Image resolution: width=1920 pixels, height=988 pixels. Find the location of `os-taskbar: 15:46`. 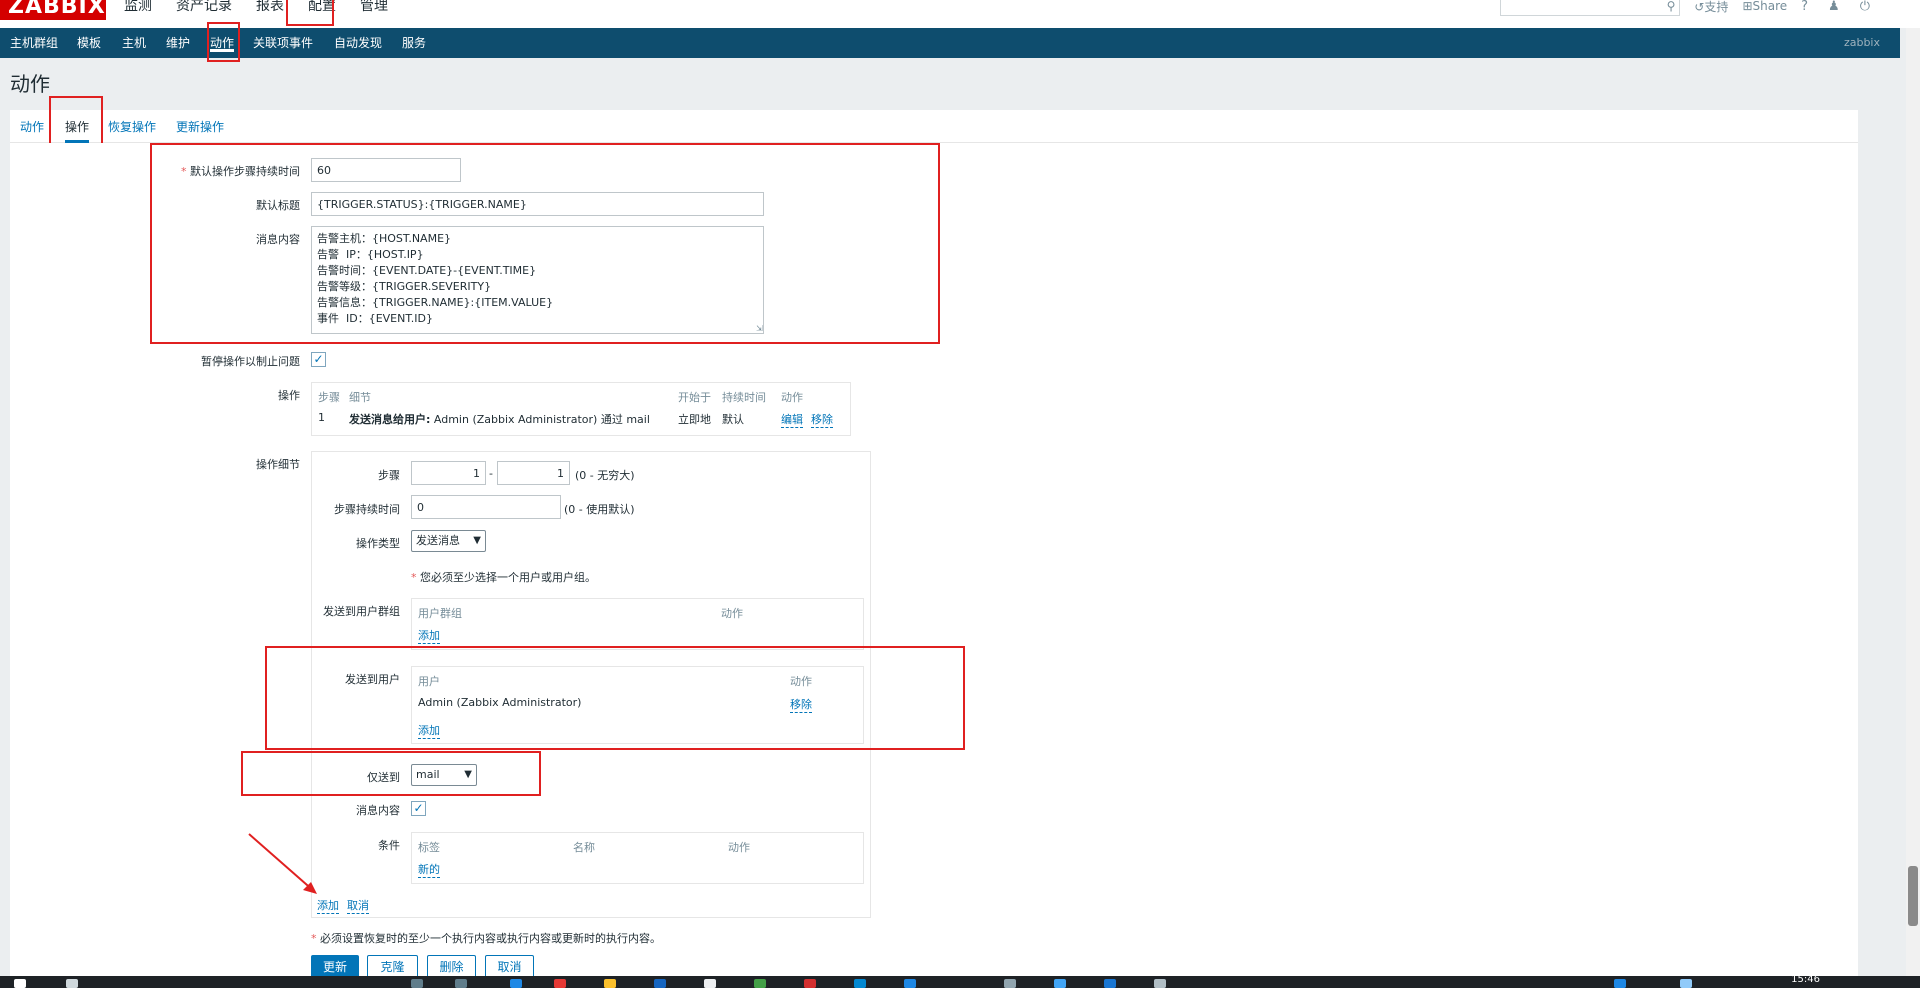

os-taskbar: 15:46 is located at coordinates (960, 981).